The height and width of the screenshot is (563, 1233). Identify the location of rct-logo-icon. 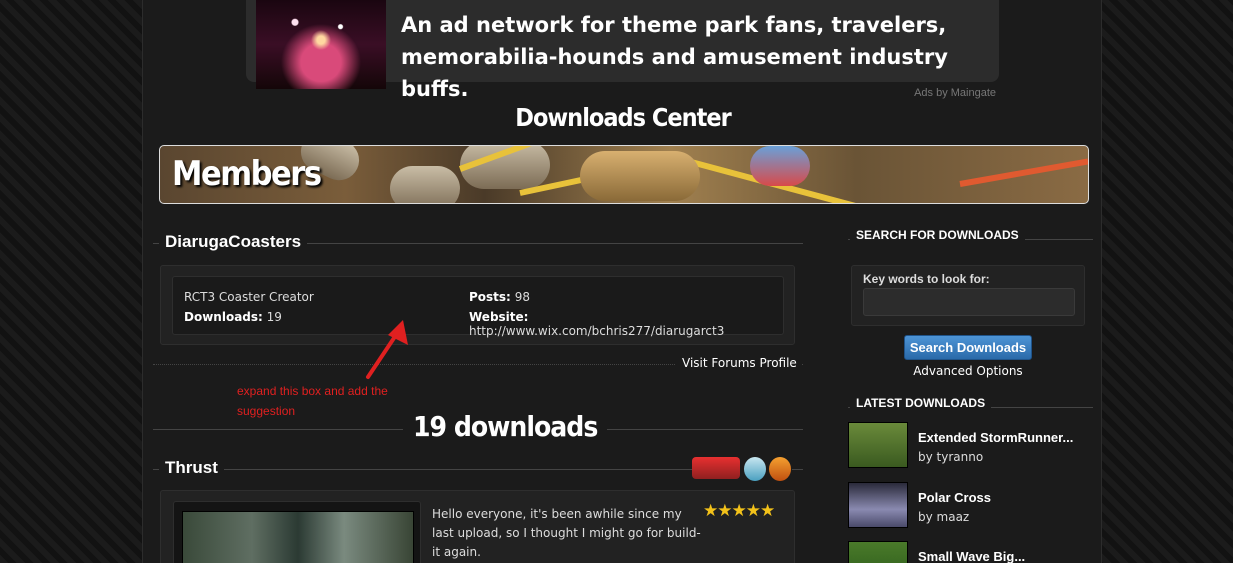
(716, 468).